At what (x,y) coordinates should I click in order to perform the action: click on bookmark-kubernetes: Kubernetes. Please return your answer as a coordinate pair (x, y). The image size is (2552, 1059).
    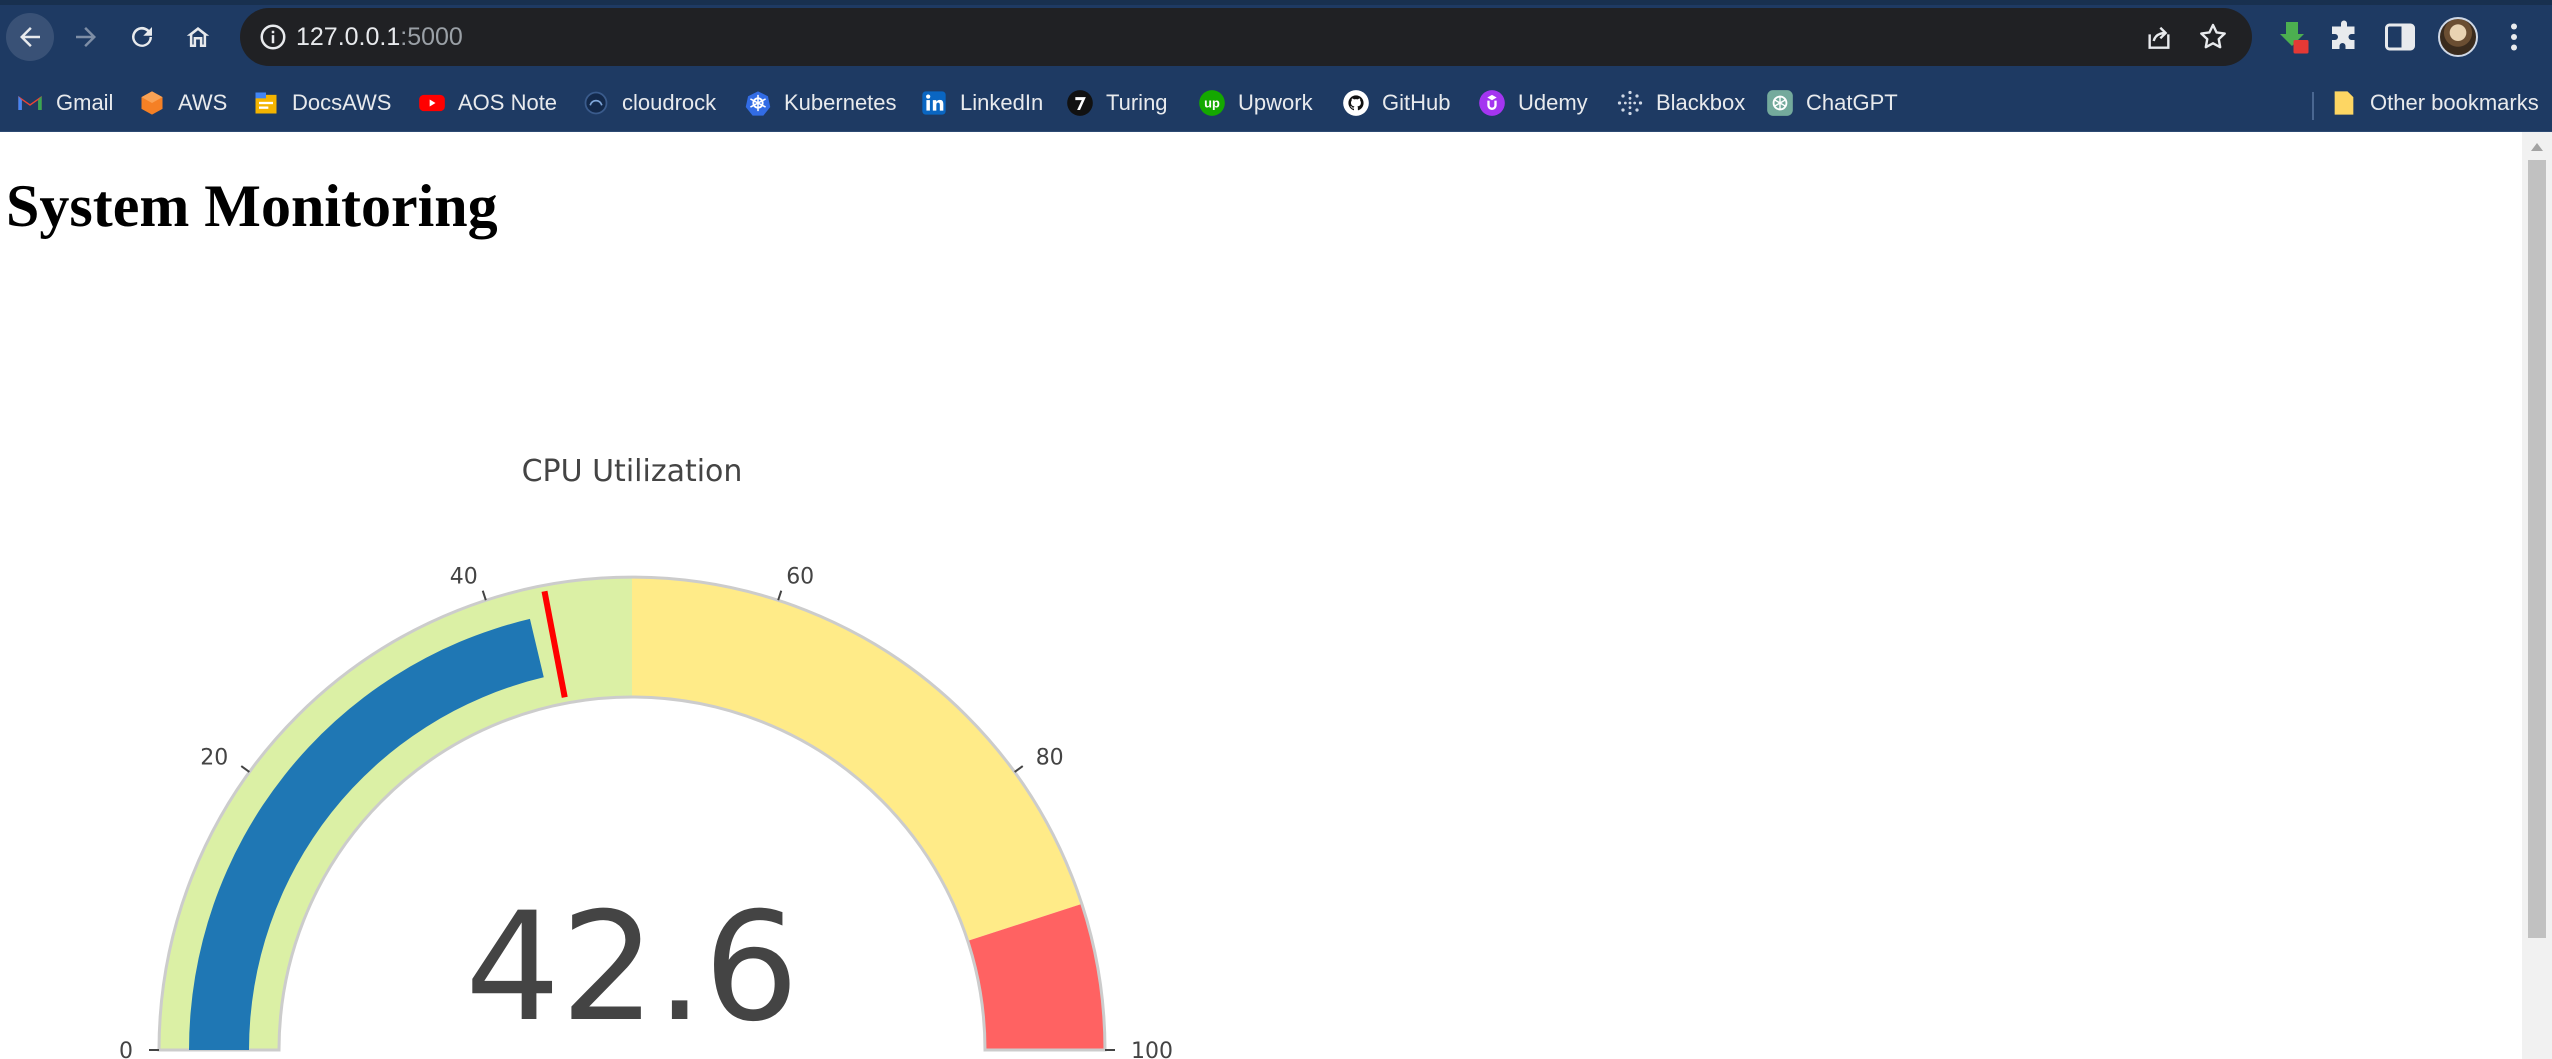
    Looking at the image, I should click on (820, 103).